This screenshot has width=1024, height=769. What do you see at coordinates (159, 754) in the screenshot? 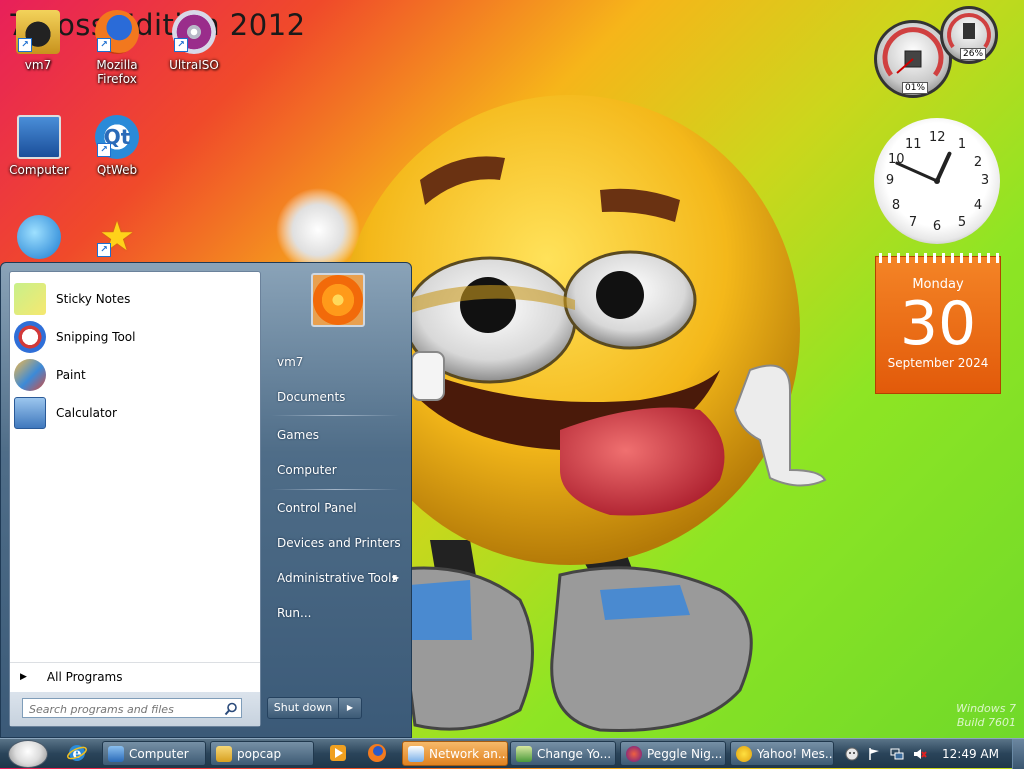
I see `taskbar-button-label: Computer` at bounding box center [159, 754].